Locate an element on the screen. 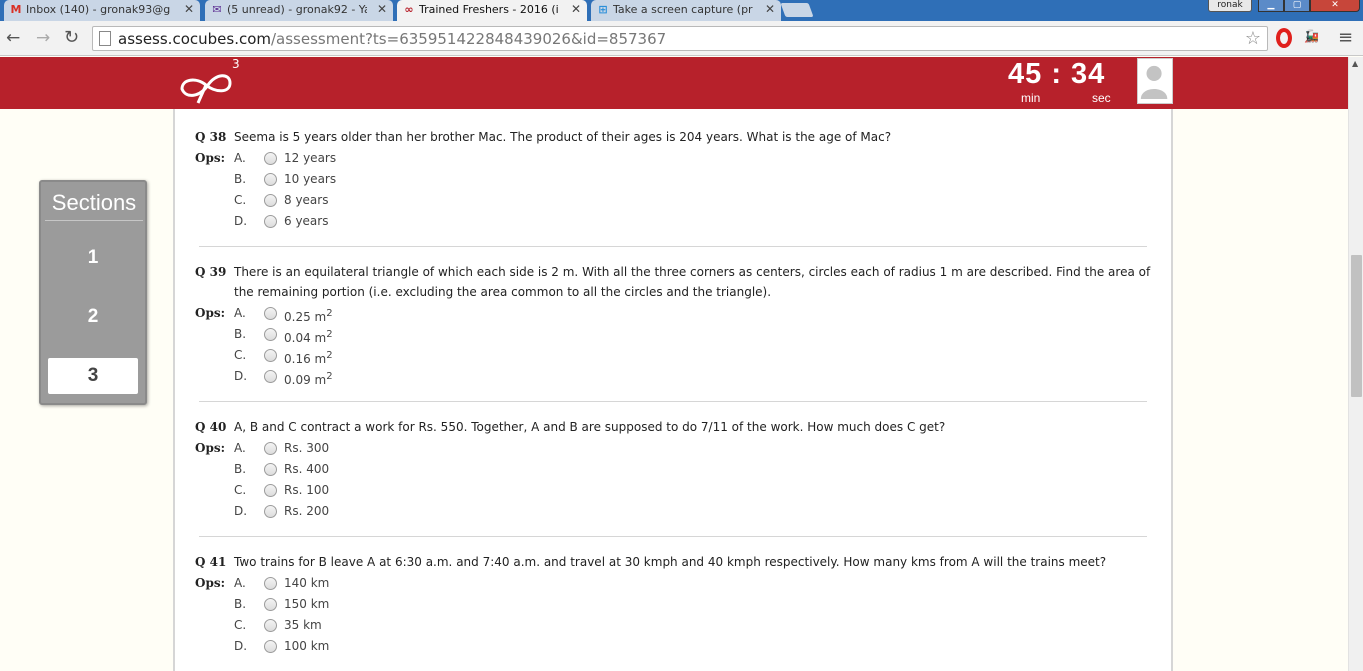 The image size is (1363, 671). option-text: 6 years is located at coordinates (306, 221).